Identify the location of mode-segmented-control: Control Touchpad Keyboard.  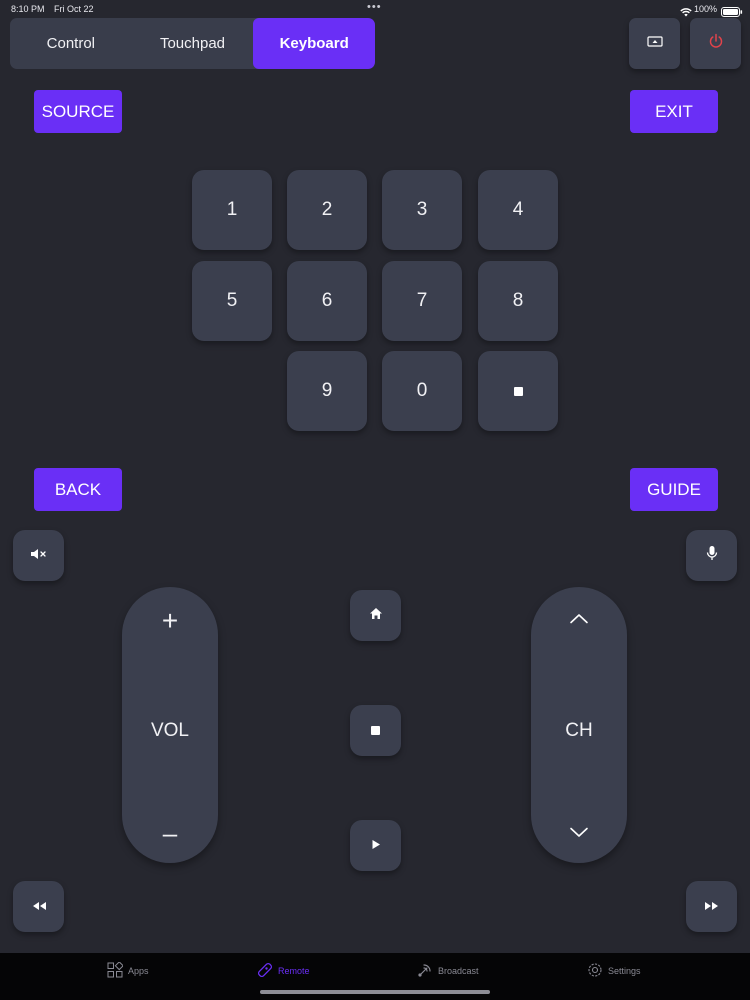
(192, 43).